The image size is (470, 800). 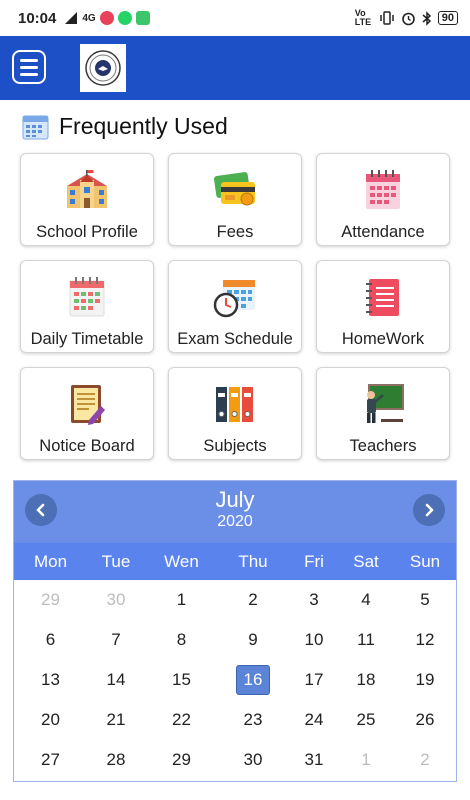 I want to click on timetable-icon, so click(x=87, y=297).